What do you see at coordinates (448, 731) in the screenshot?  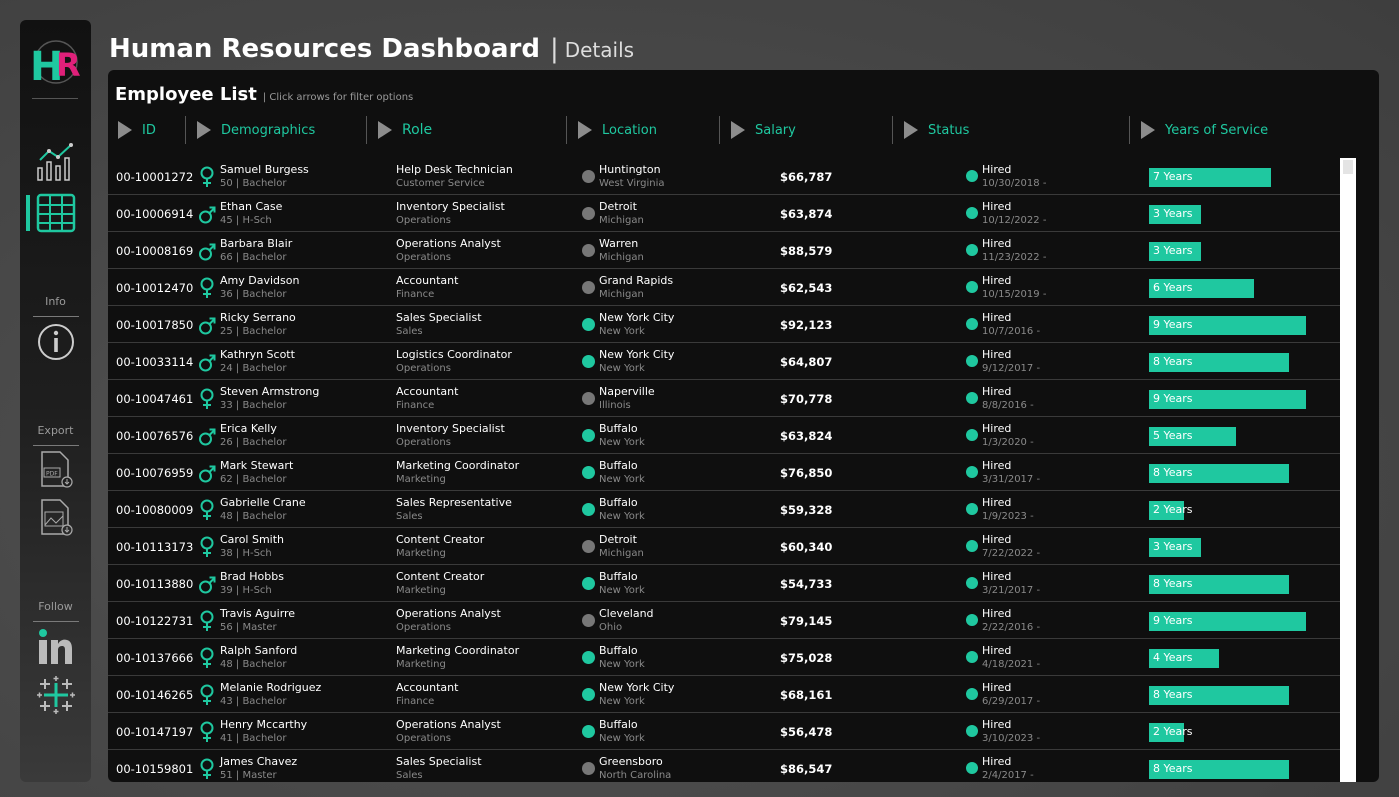 I see `employee-role: Operations Analyst Operations` at bounding box center [448, 731].